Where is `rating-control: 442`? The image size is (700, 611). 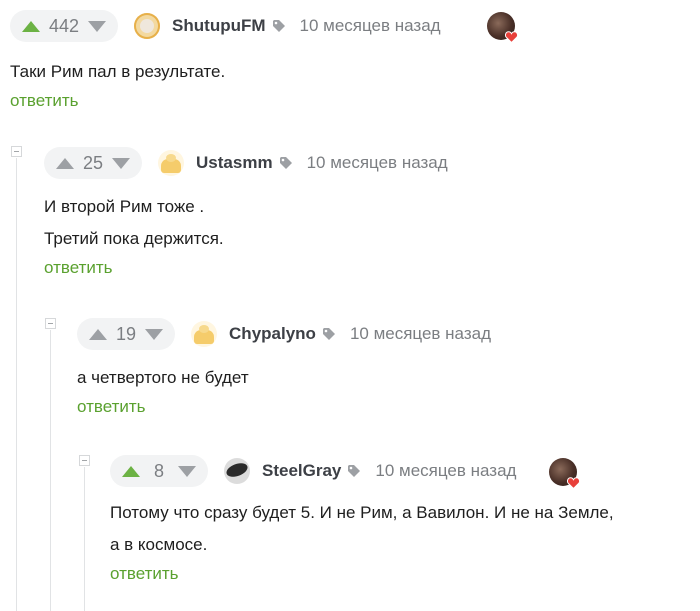 rating-control: 442 is located at coordinates (64, 26).